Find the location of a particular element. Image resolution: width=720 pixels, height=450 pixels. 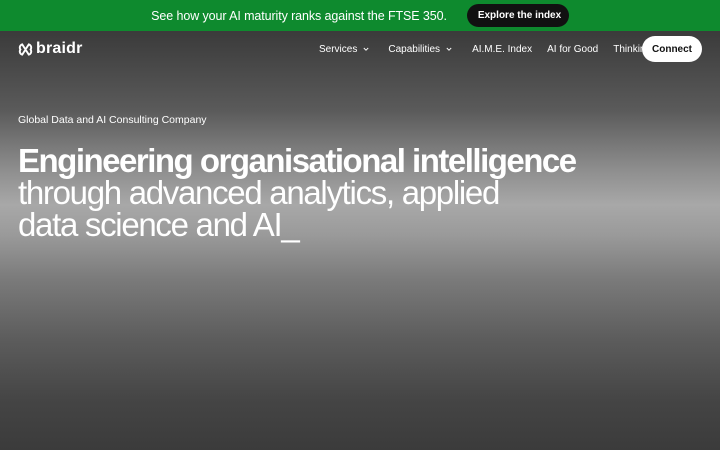

logo: braidr is located at coordinates (50, 49).